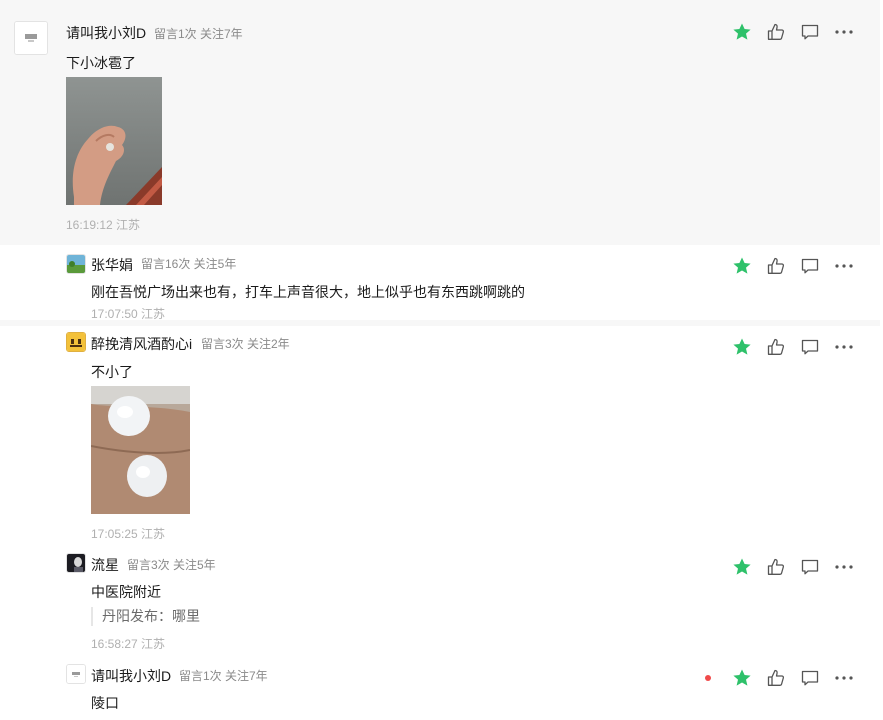 This screenshot has width=883, height=720. What do you see at coordinates (128, 534) in the screenshot?
I see `comment-time: 17:05:25 江苏` at bounding box center [128, 534].